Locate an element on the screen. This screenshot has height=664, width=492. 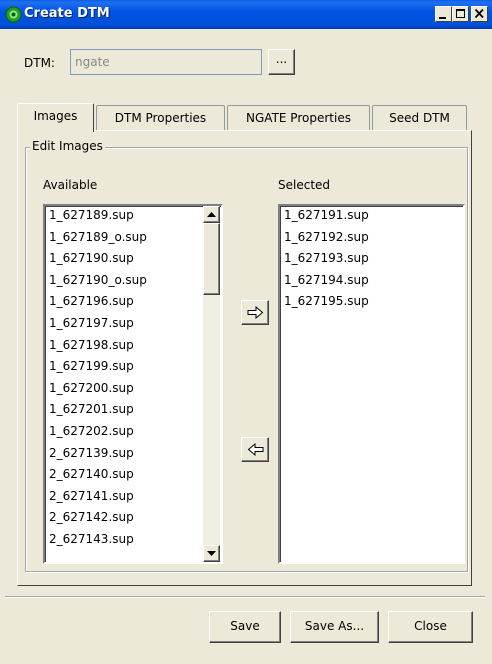
dtm-input is located at coordinates (166, 62).